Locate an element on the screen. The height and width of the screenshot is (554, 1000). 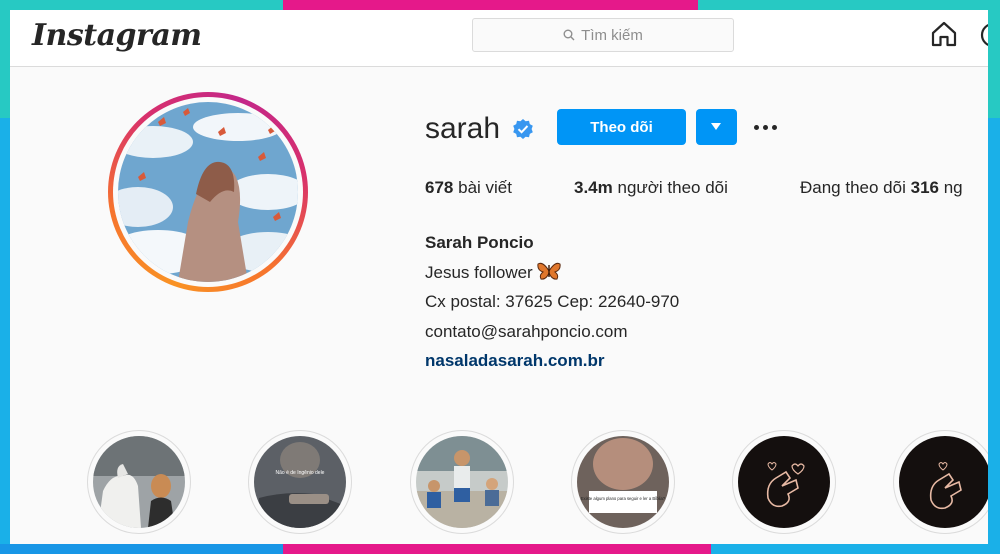
instagram-logo: Instagram is located at coordinates (117, 35).